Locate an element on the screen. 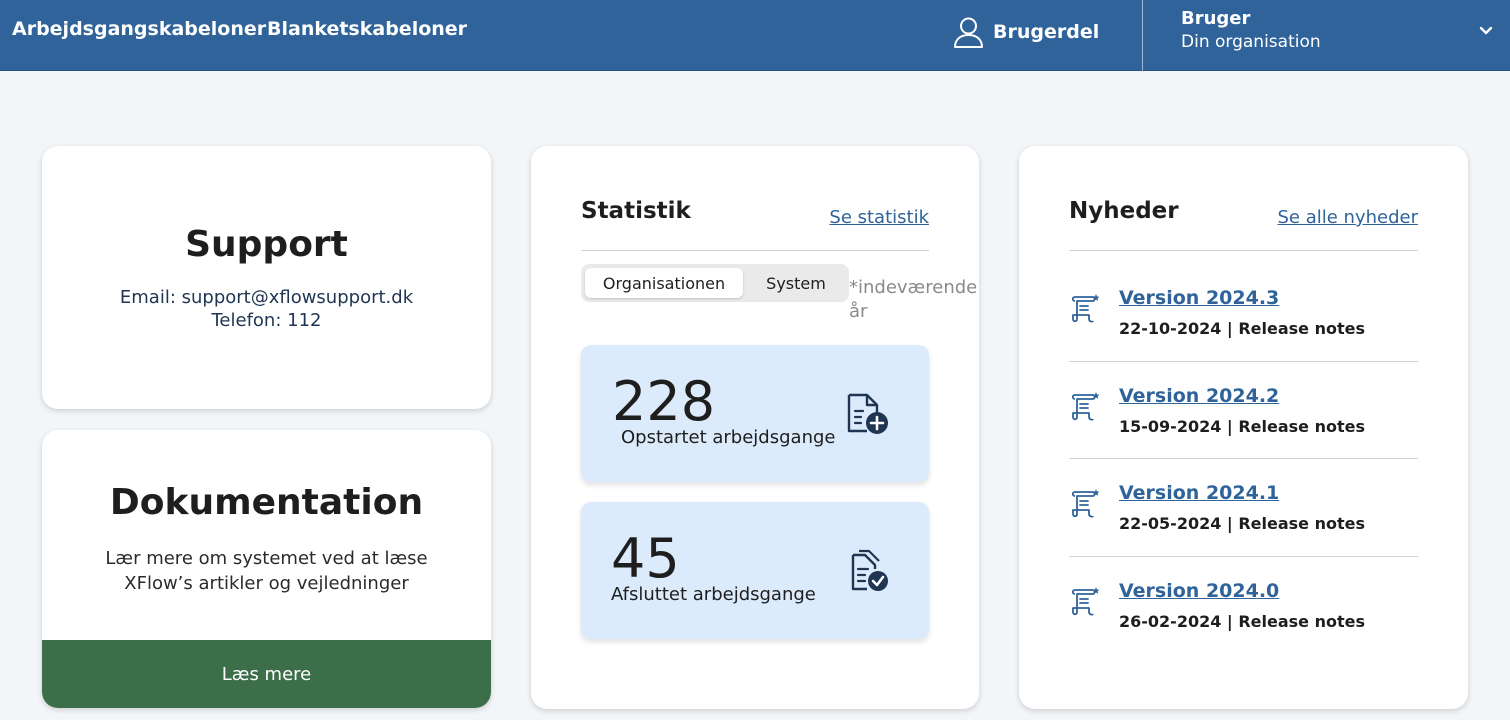 The width and height of the screenshot is (1510, 720). user-outline-icon is located at coordinates (968, 32).